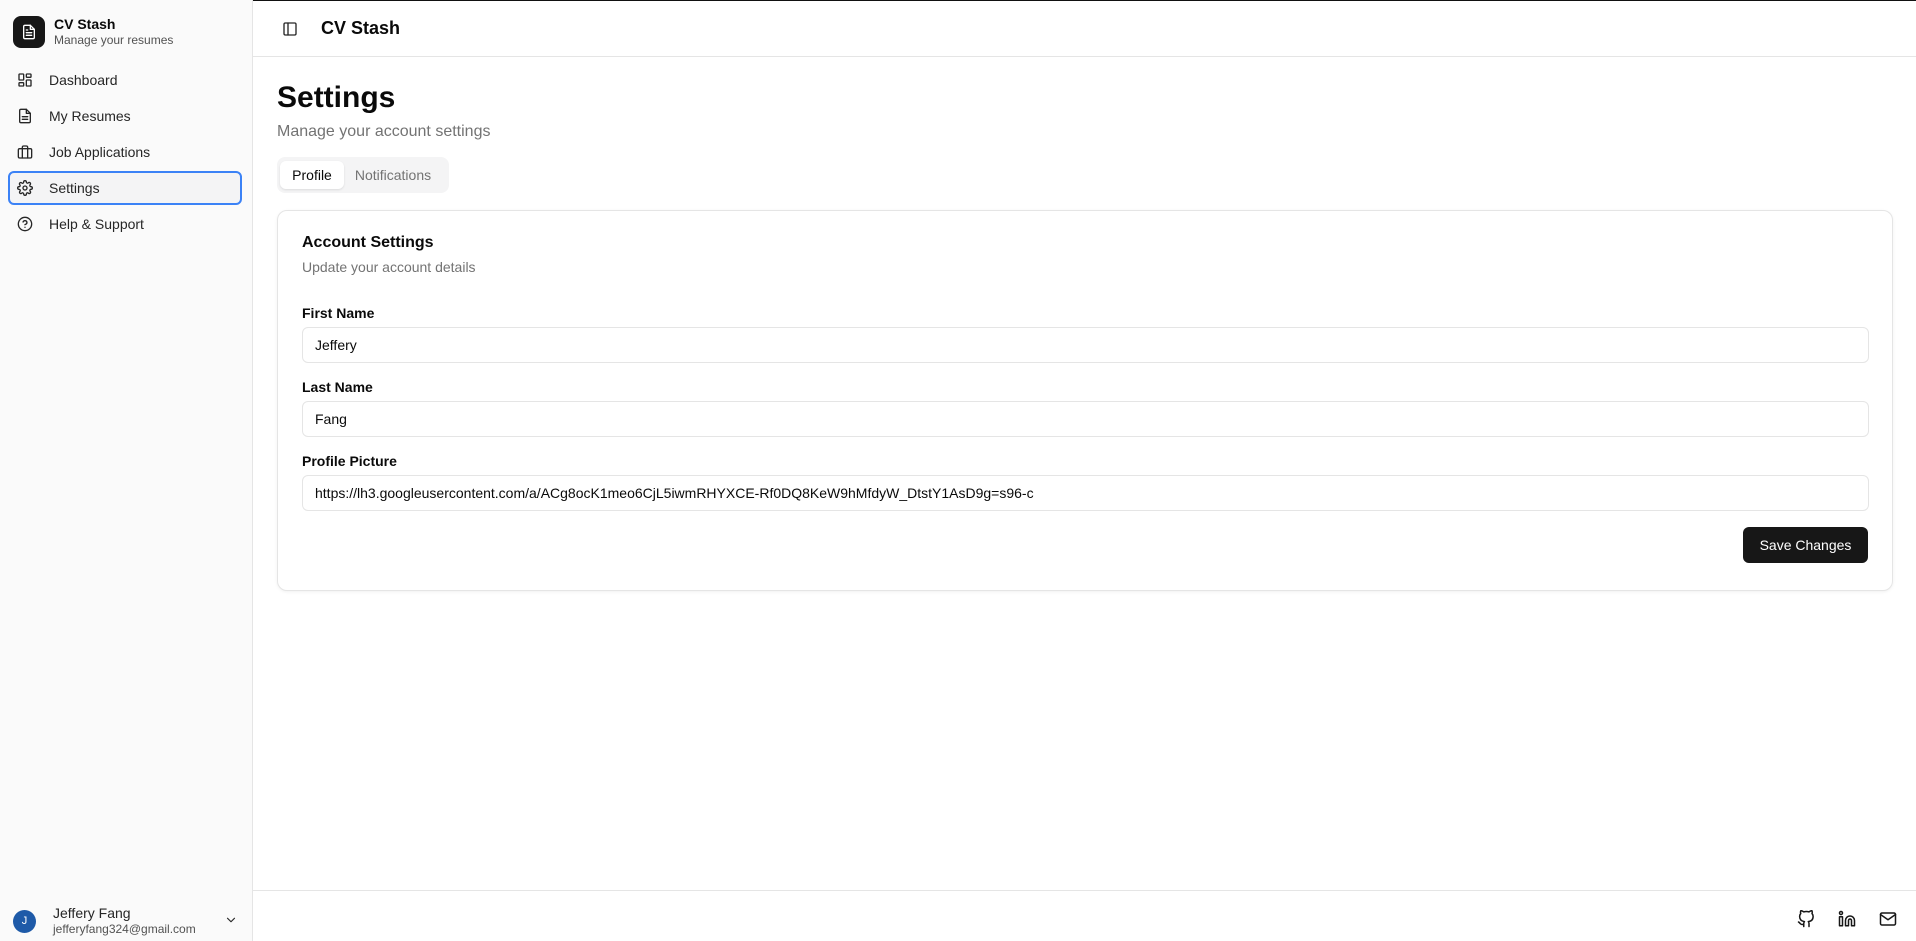  What do you see at coordinates (29, 32) in the screenshot?
I see `resume-file-icon` at bounding box center [29, 32].